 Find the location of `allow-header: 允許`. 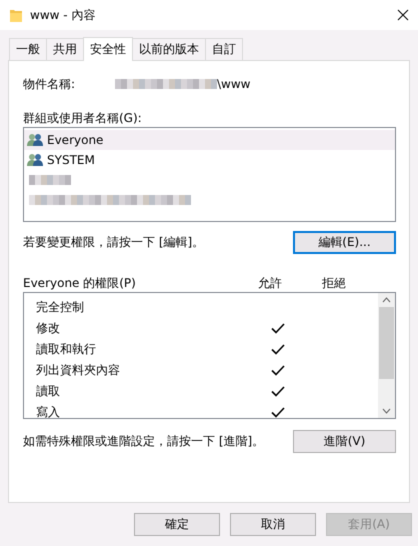

allow-header: 允許 is located at coordinates (270, 283).